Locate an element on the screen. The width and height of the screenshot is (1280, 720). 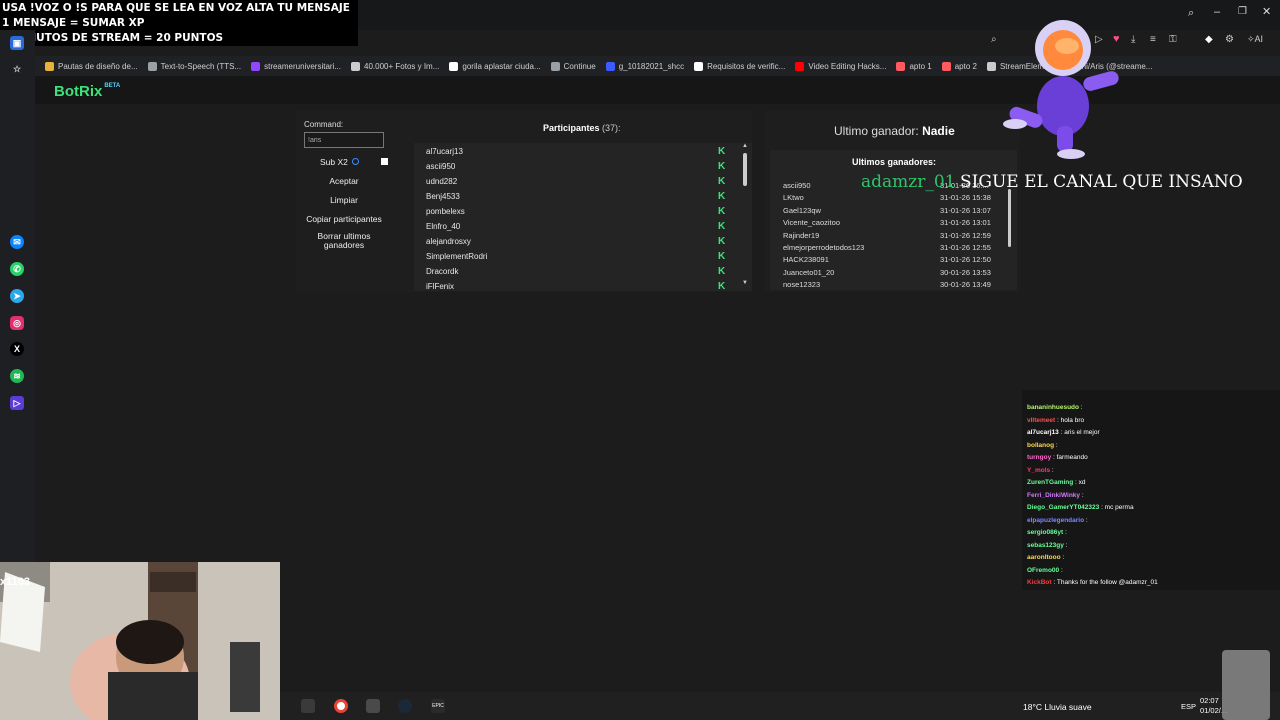
overlay-line: 5 MINUTOS DE STREAM = 20 PUNTOS is located at coordinates (113, 38).